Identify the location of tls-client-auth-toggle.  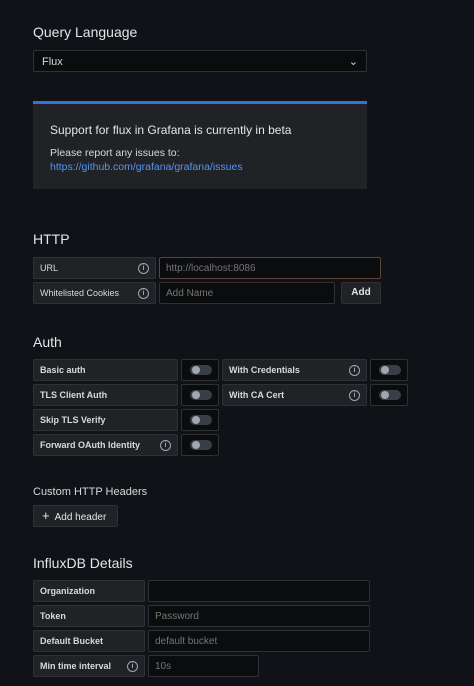
(200, 395).